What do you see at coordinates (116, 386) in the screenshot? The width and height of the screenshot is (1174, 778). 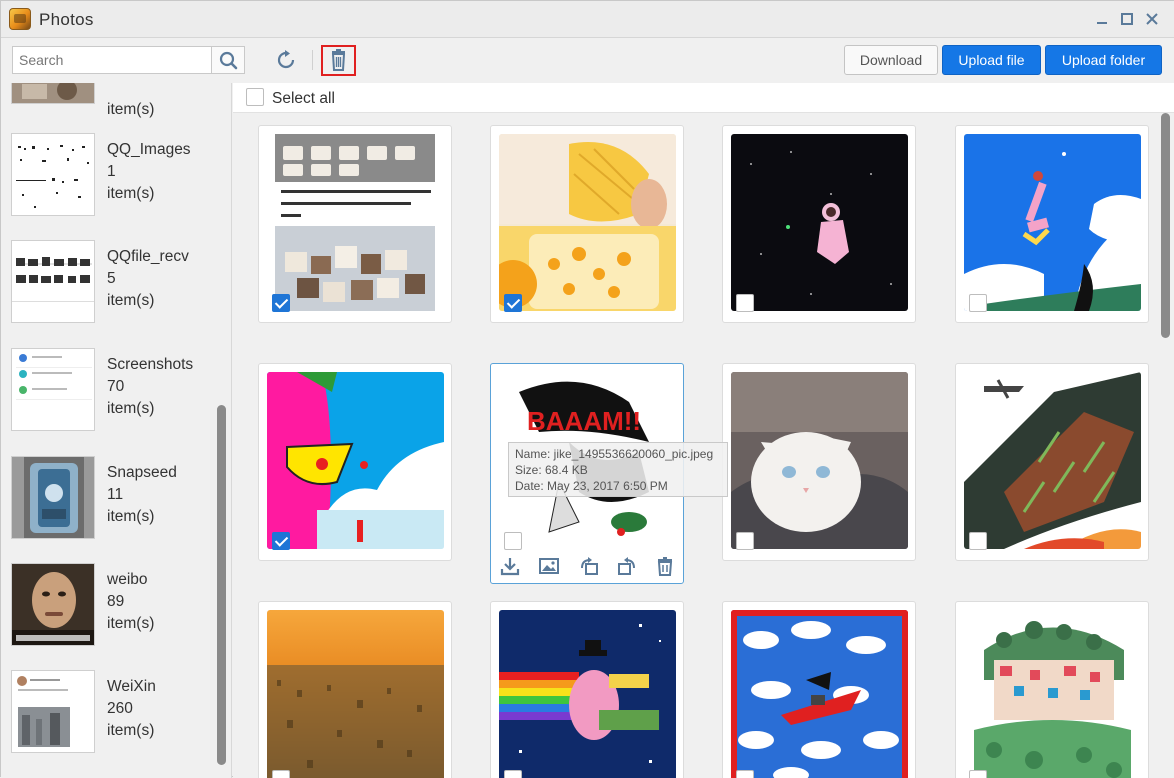 I see `album-count: 70` at bounding box center [116, 386].